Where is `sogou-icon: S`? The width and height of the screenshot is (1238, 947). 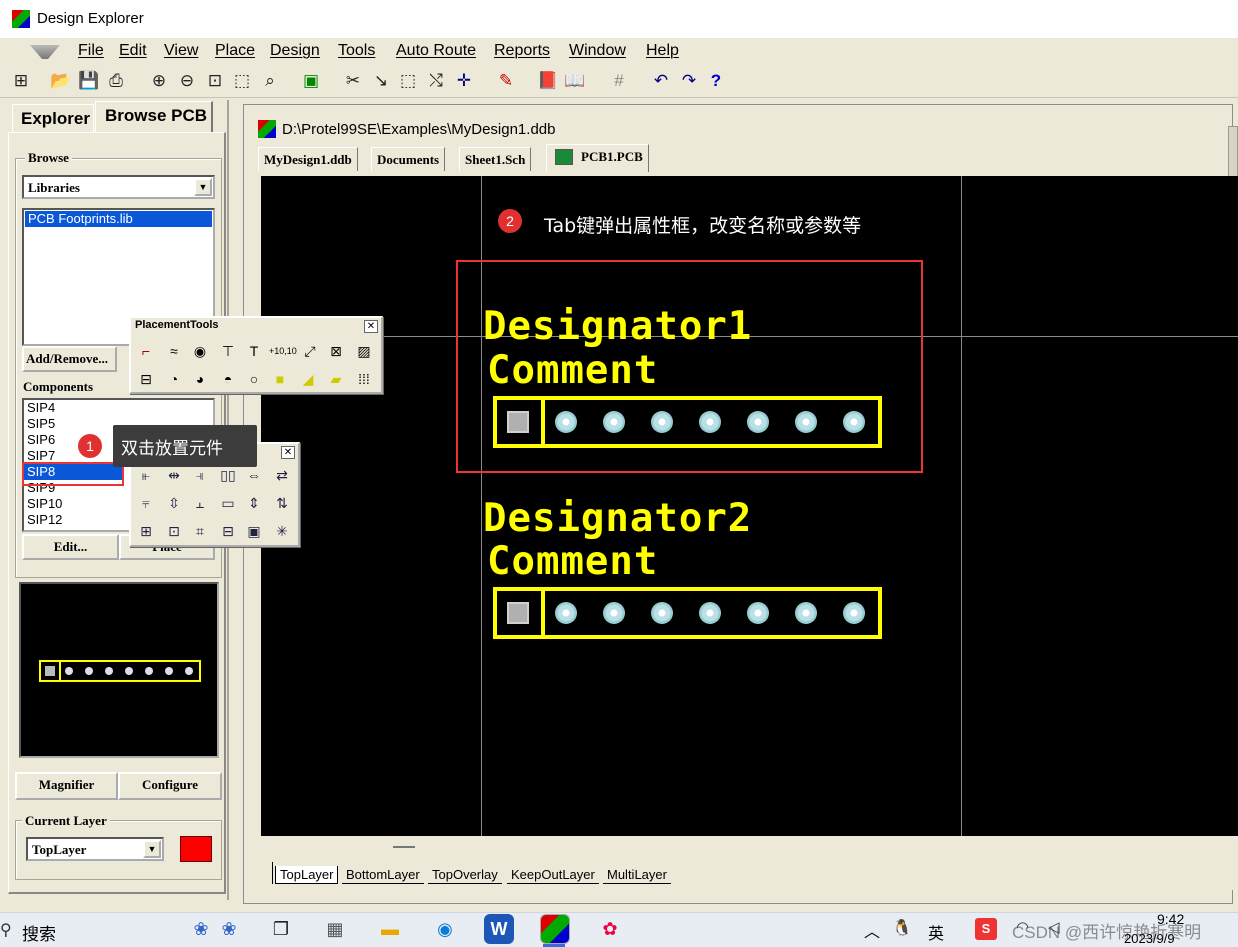
sogou-icon: S is located at coordinates (986, 929).